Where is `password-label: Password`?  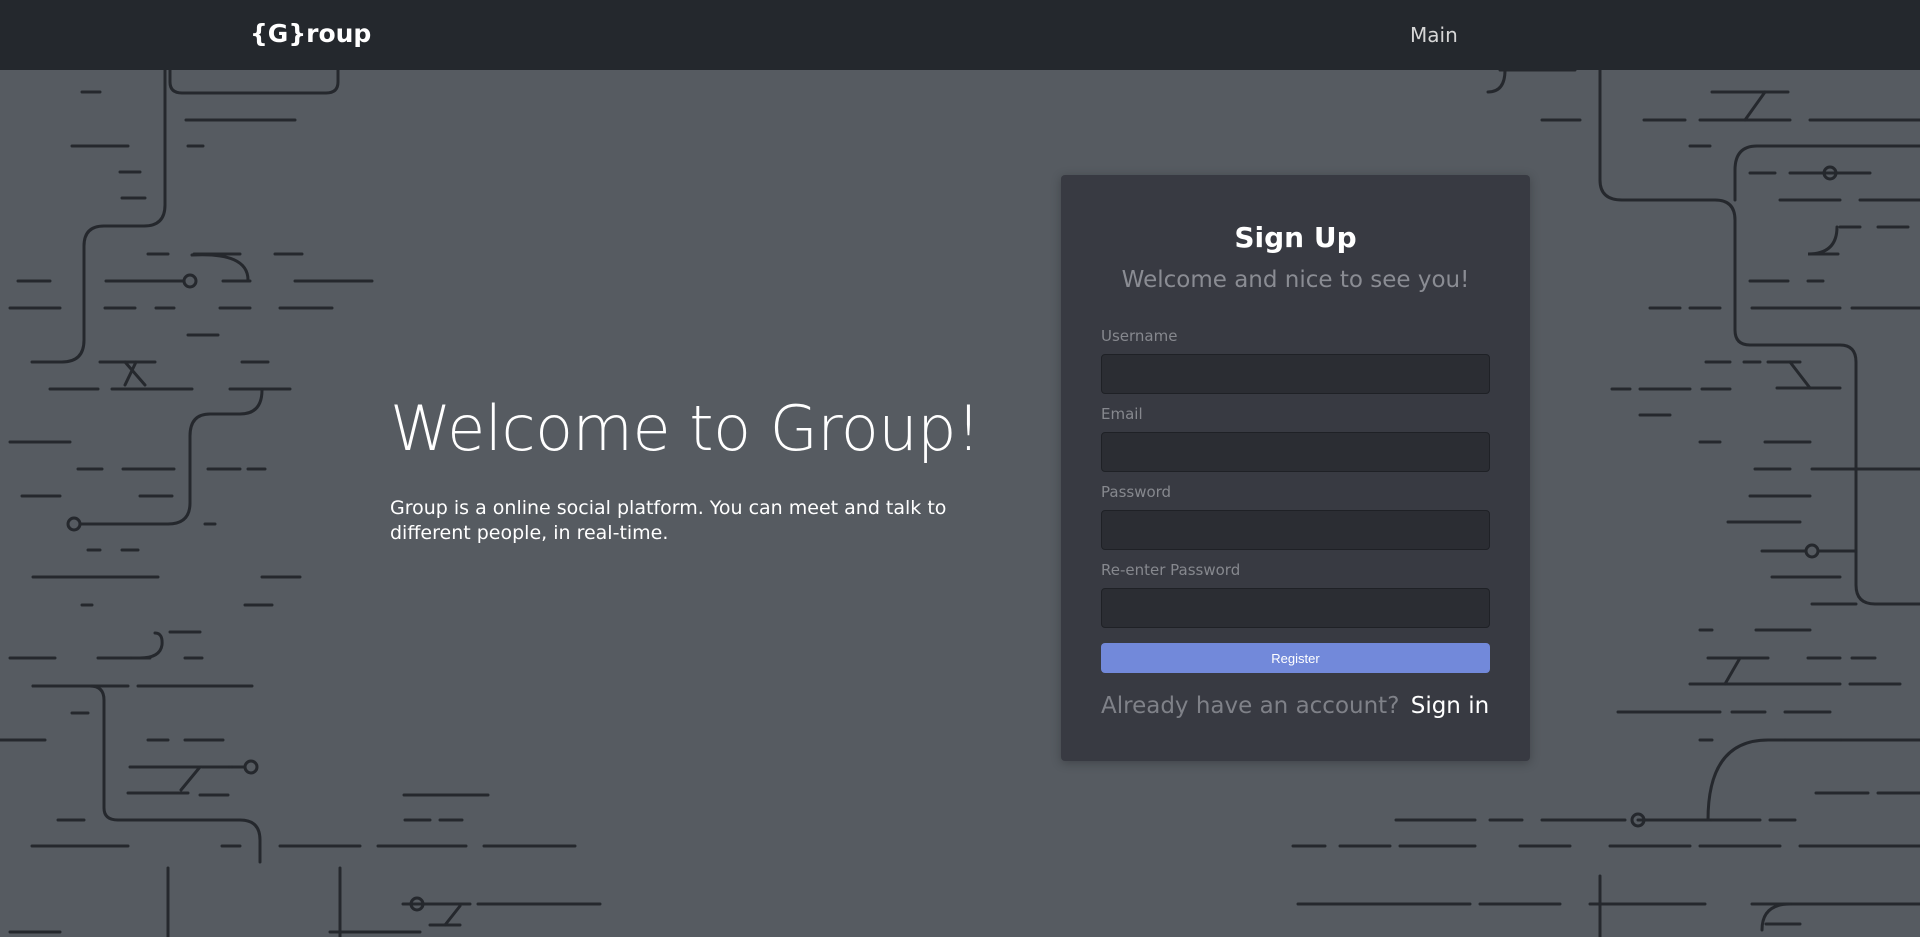
password-label: Password is located at coordinates (1136, 492).